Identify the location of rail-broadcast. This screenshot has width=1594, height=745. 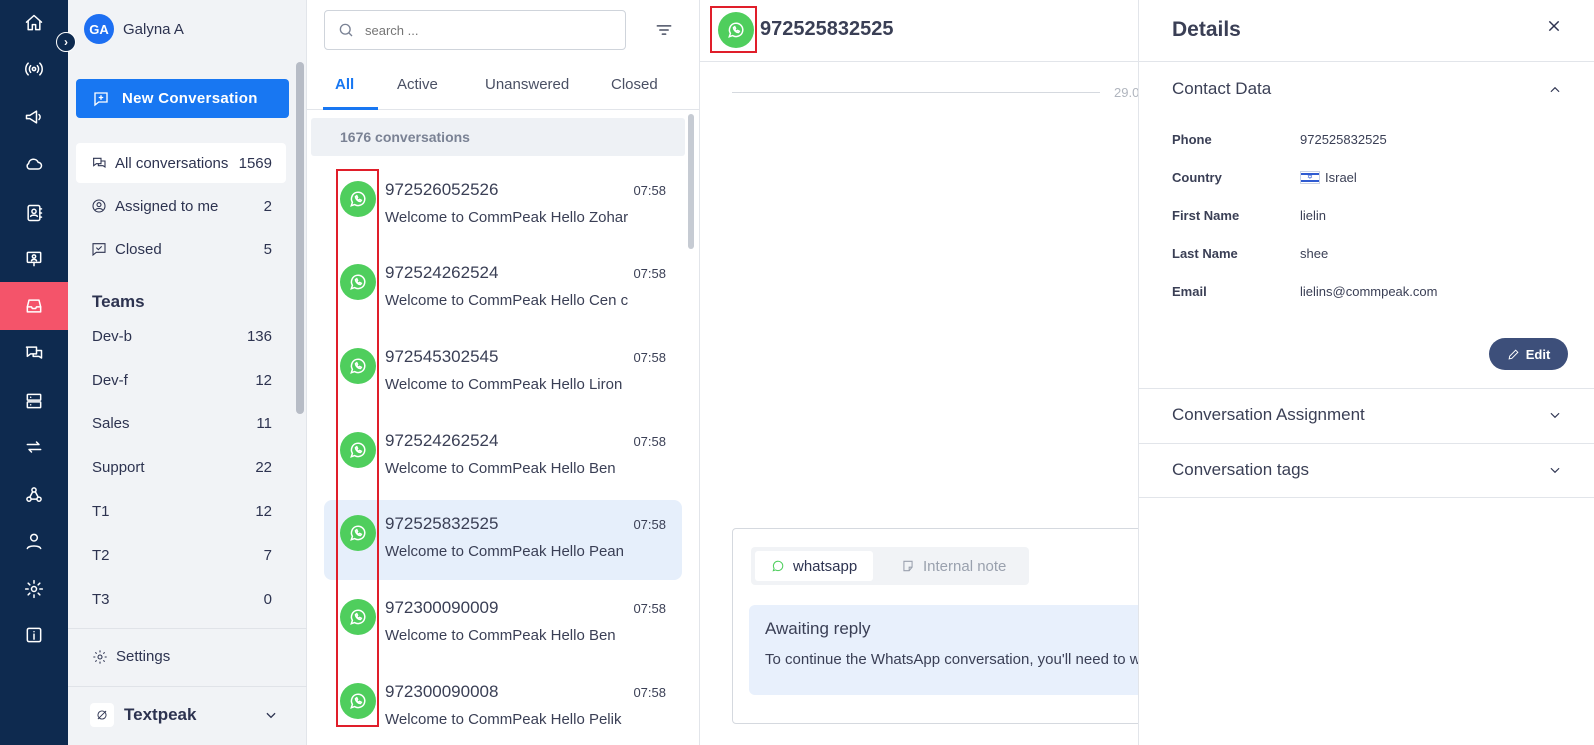
(34, 69).